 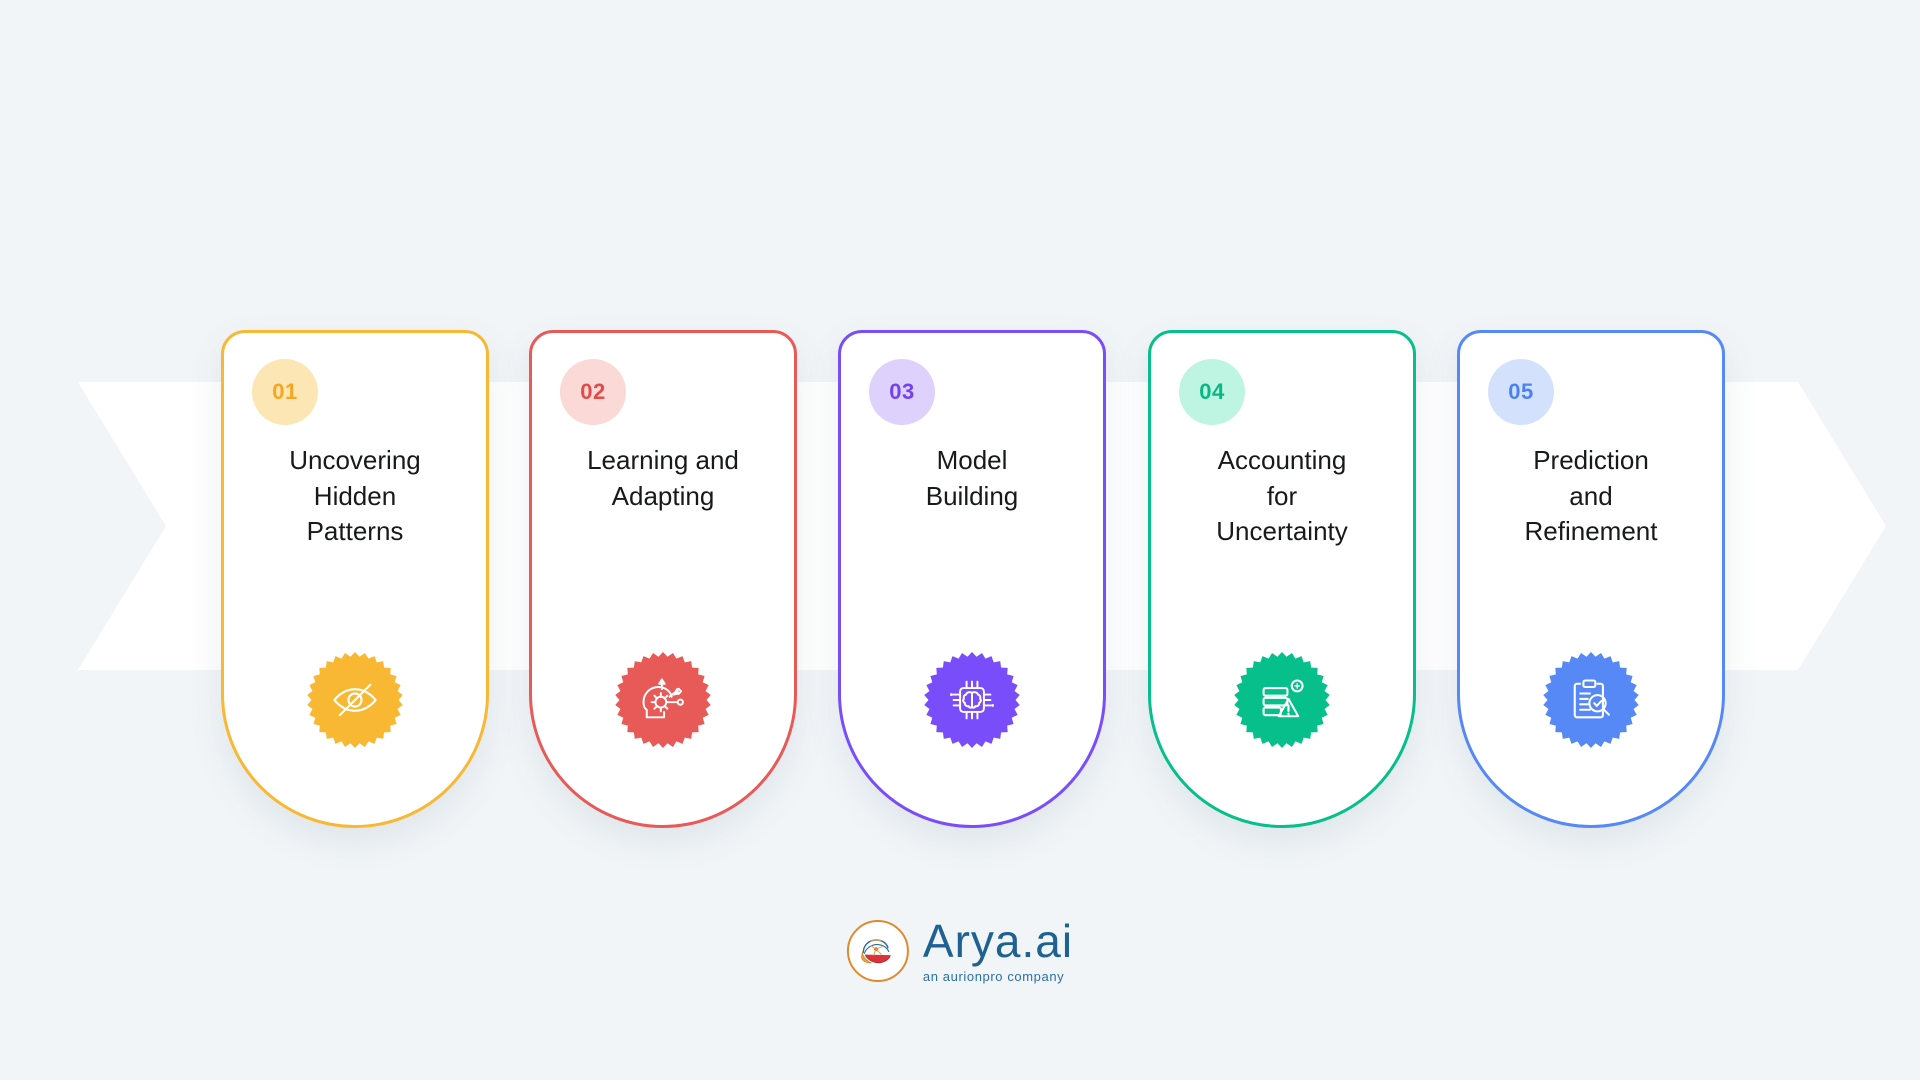 What do you see at coordinates (1521, 392) in the screenshot?
I see `step-number-badge: 05` at bounding box center [1521, 392].